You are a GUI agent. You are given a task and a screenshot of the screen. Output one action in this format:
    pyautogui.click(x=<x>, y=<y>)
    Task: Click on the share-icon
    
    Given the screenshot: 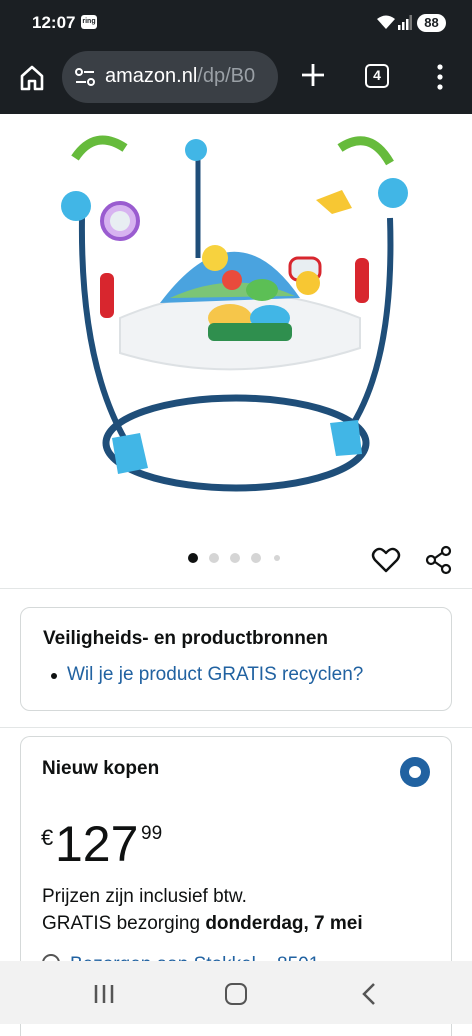 What is the action you would take?
    pyautogui.click(x=439, y=560)
    